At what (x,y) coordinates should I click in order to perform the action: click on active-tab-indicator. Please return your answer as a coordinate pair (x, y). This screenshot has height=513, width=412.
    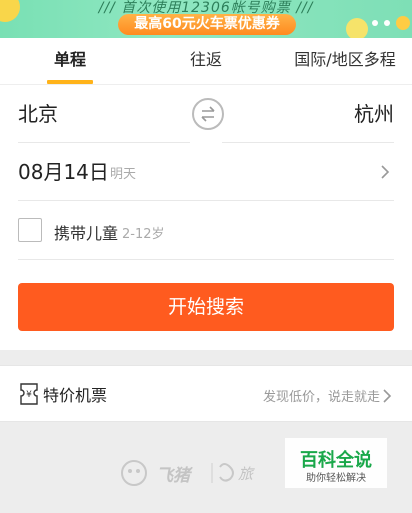
    Looking at the image, I should click on (70, 82).